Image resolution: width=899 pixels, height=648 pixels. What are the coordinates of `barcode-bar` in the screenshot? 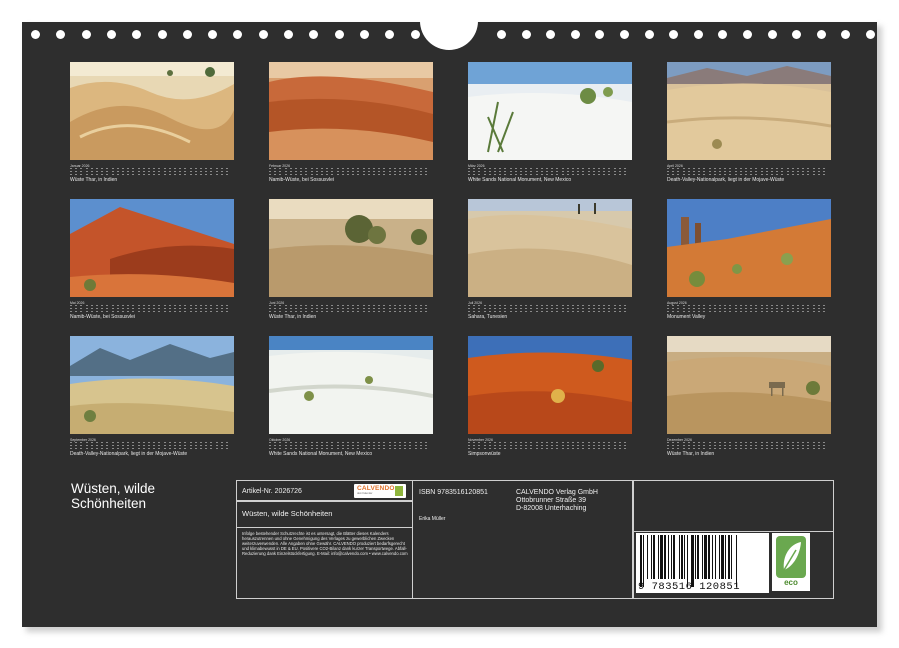 It's located at (702, 557).